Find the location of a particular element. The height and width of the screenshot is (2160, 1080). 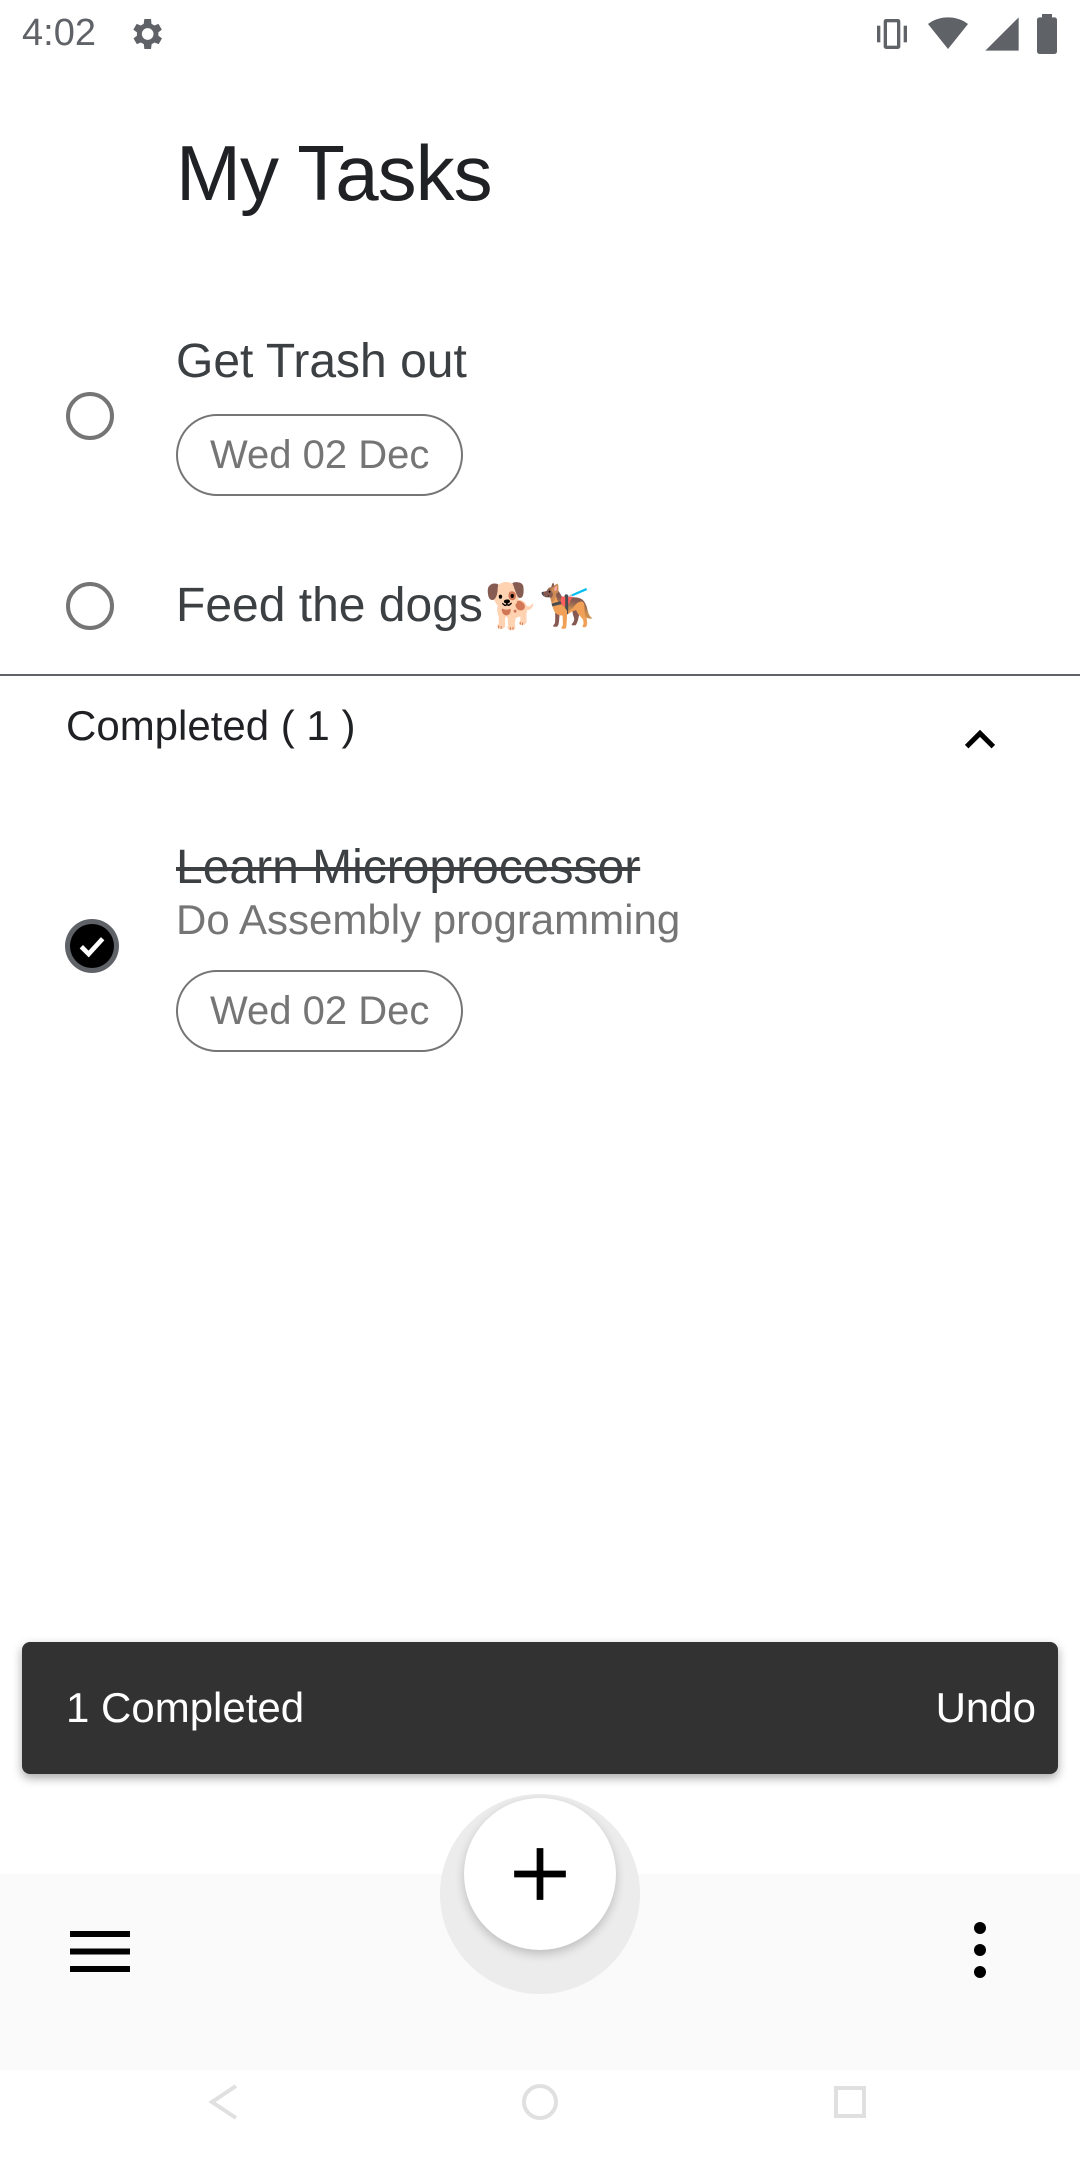

task-title: Get Trash out is located at coordinates (321, 361).